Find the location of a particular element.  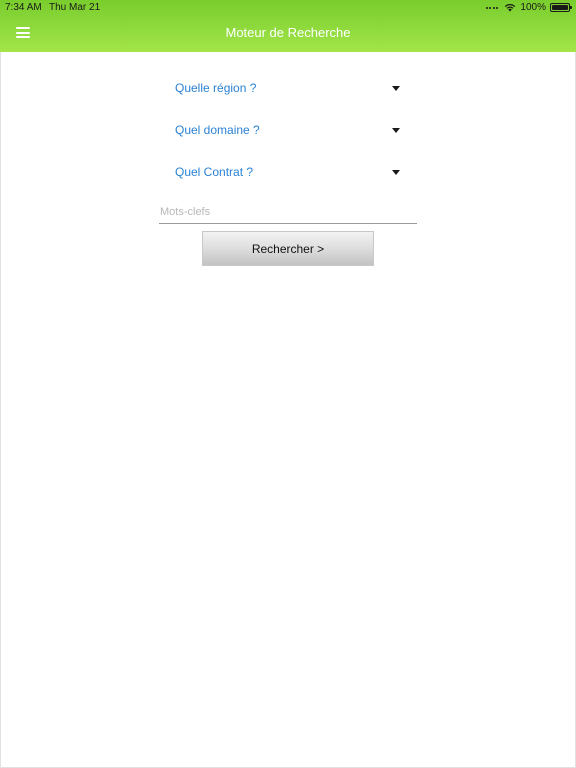

domain-select: Quel domaine ? is located at coordinates (285, 131).